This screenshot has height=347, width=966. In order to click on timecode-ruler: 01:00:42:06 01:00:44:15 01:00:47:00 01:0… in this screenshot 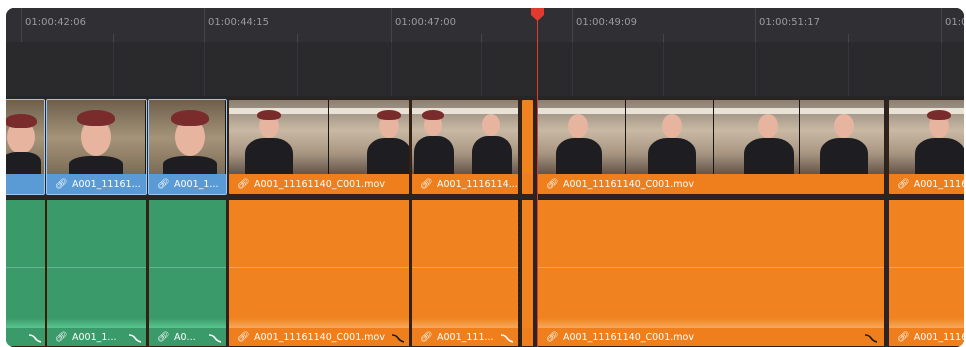, I will do `click(485, 25)`.